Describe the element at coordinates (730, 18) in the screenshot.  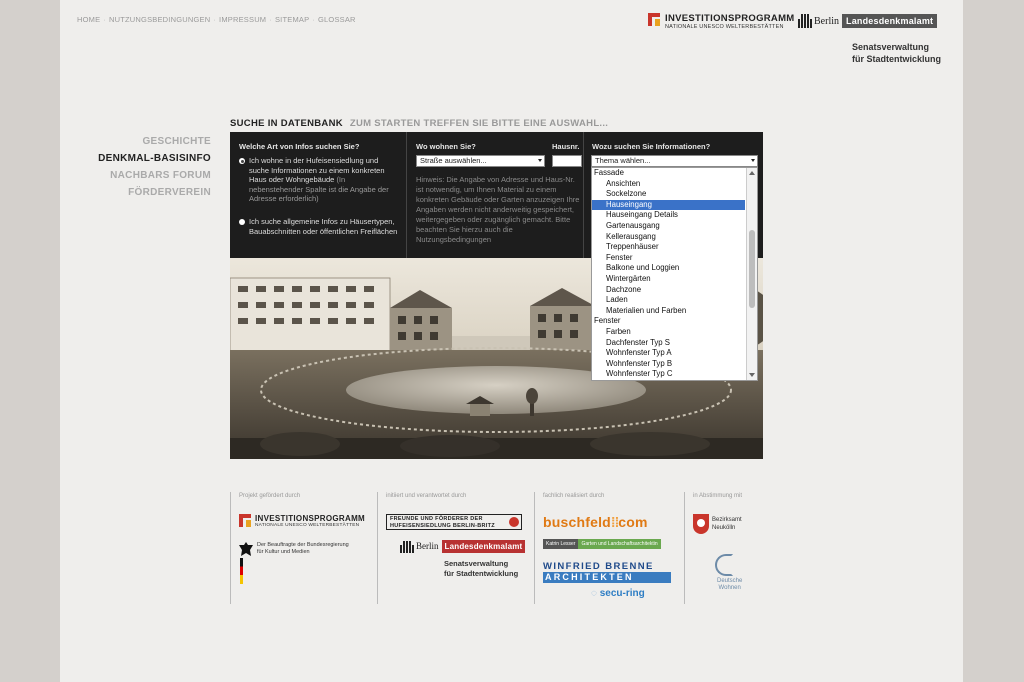
I see `ip-title: INVESTITIONSPROGRAMM` at that location.